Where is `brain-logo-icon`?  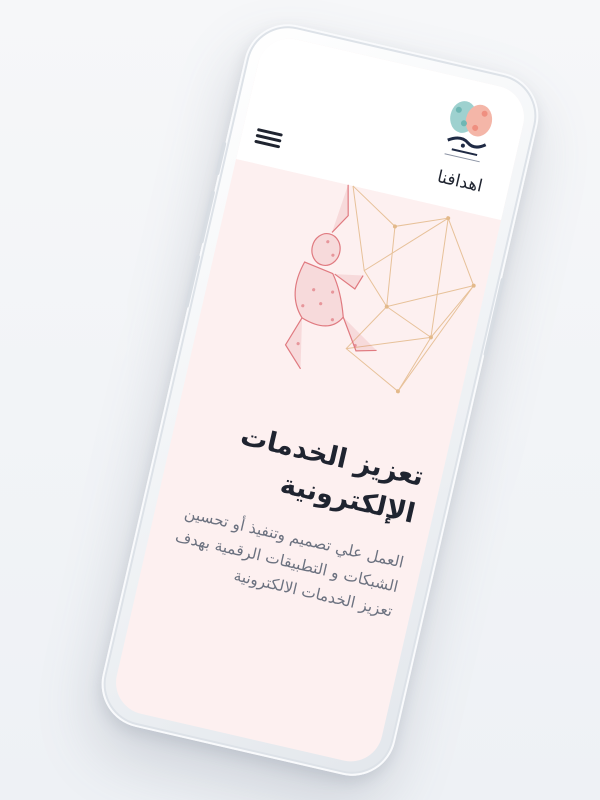
brain-logo-icon is located at coordinates (470, 130).